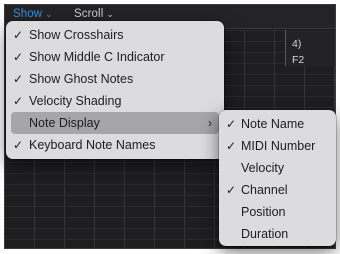 This screenshot has height=254, width=340. What do you see at coordinates (263, 212) in the screenshot?
I see `menu-item-label: Position` at bounding box center [263, 212].